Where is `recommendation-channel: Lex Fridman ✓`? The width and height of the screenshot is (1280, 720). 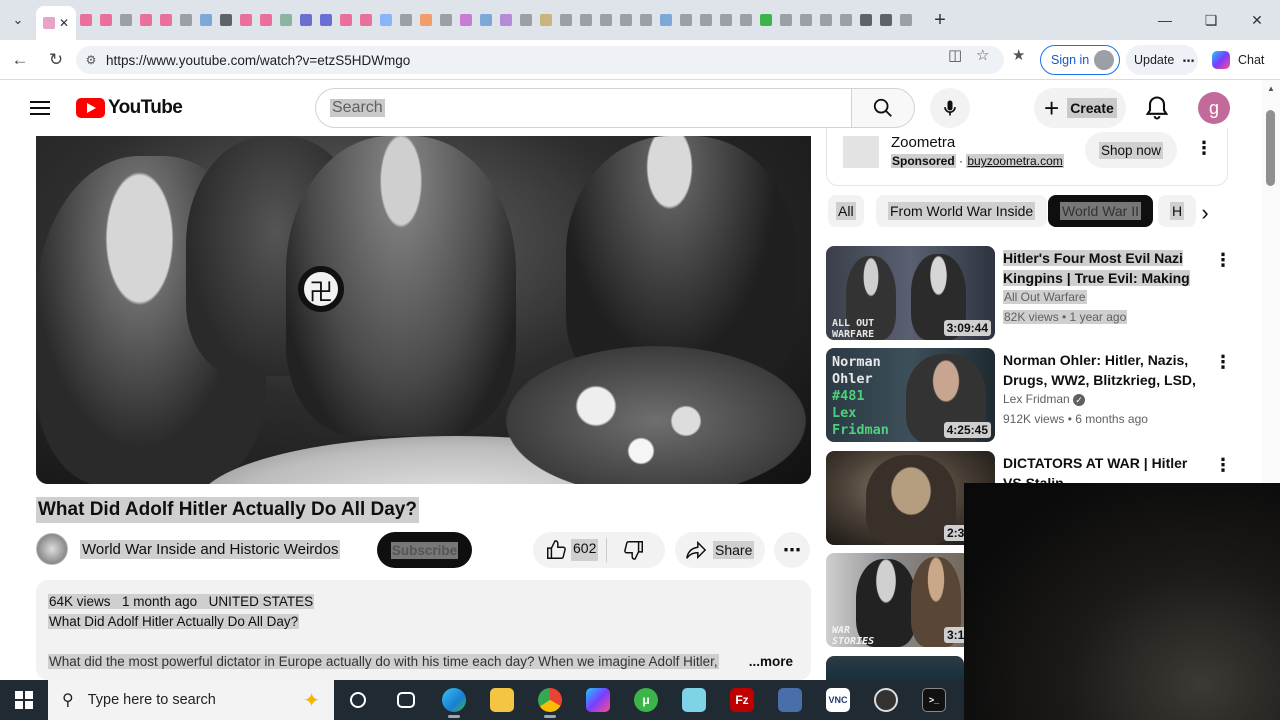 recommendation-channel: Lex Fridman ✓ is located at coordinates (1044, 399).